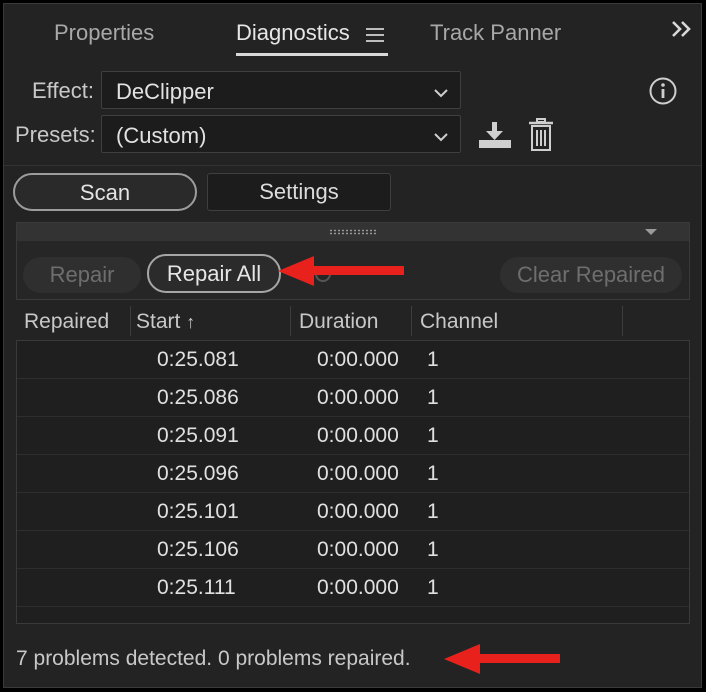 The width and height of the screenshot is (706, 692). Describe the element at coordinates (191, 322) in the screenshot. I see `sort-up-arrow-icon: ↑` at that location.